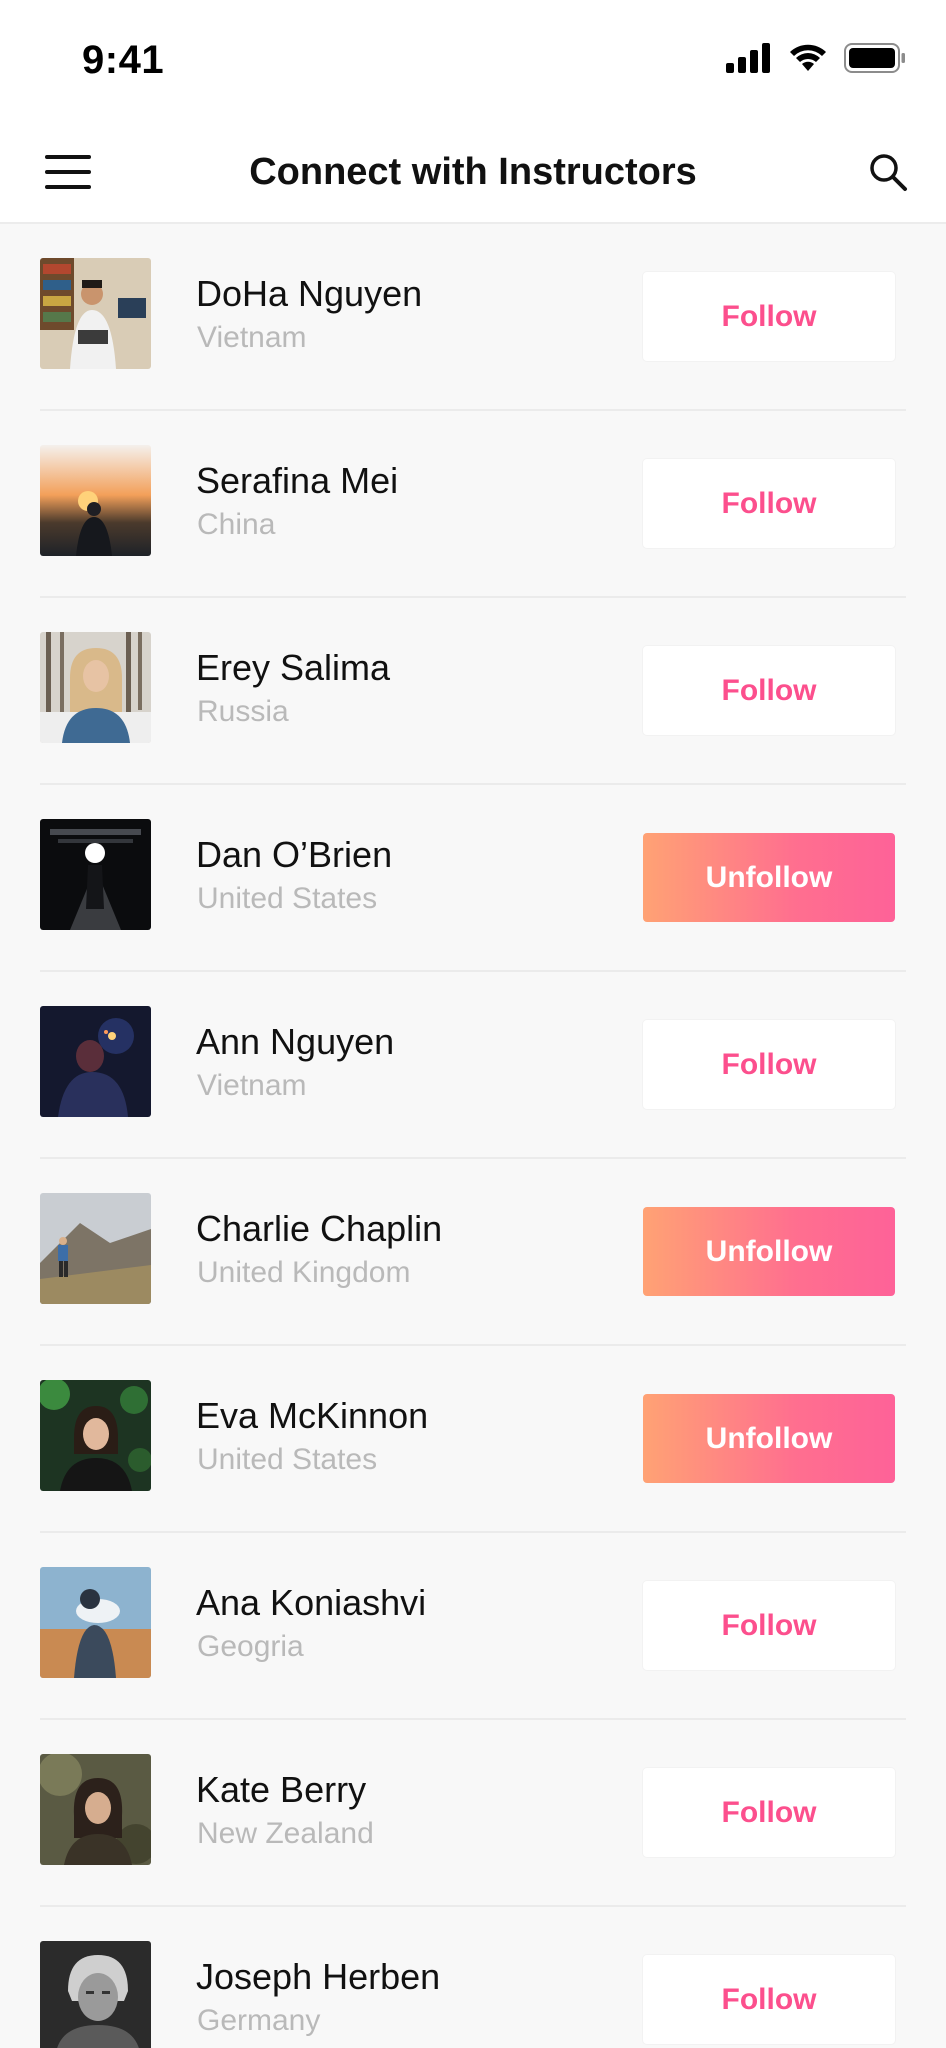  I want to click on list-item: Kate Berry New Zealand Follow, so click(473, 1813).